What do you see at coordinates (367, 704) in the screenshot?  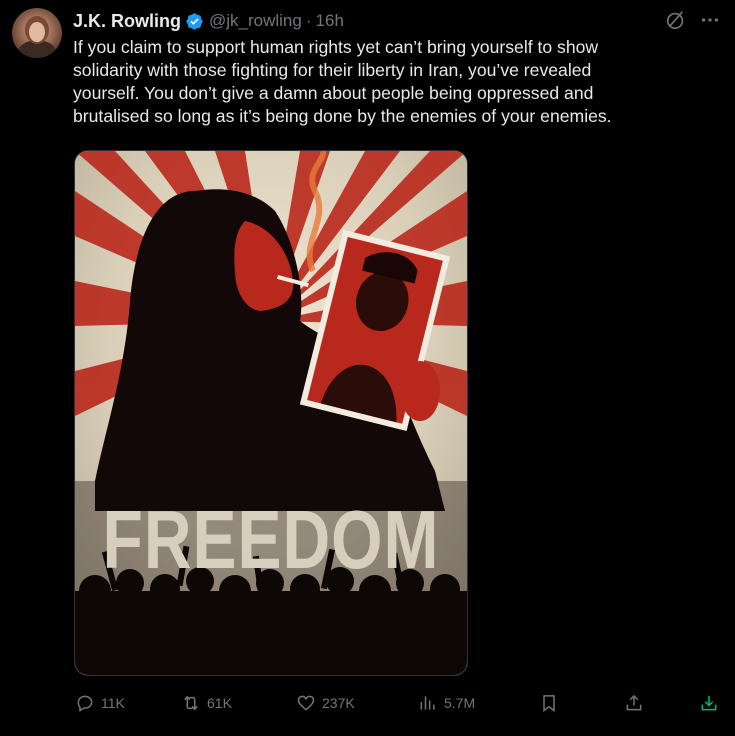 I see `action-bar: 11K 61K 237K 5.7M` at bounding box center [367, 704].